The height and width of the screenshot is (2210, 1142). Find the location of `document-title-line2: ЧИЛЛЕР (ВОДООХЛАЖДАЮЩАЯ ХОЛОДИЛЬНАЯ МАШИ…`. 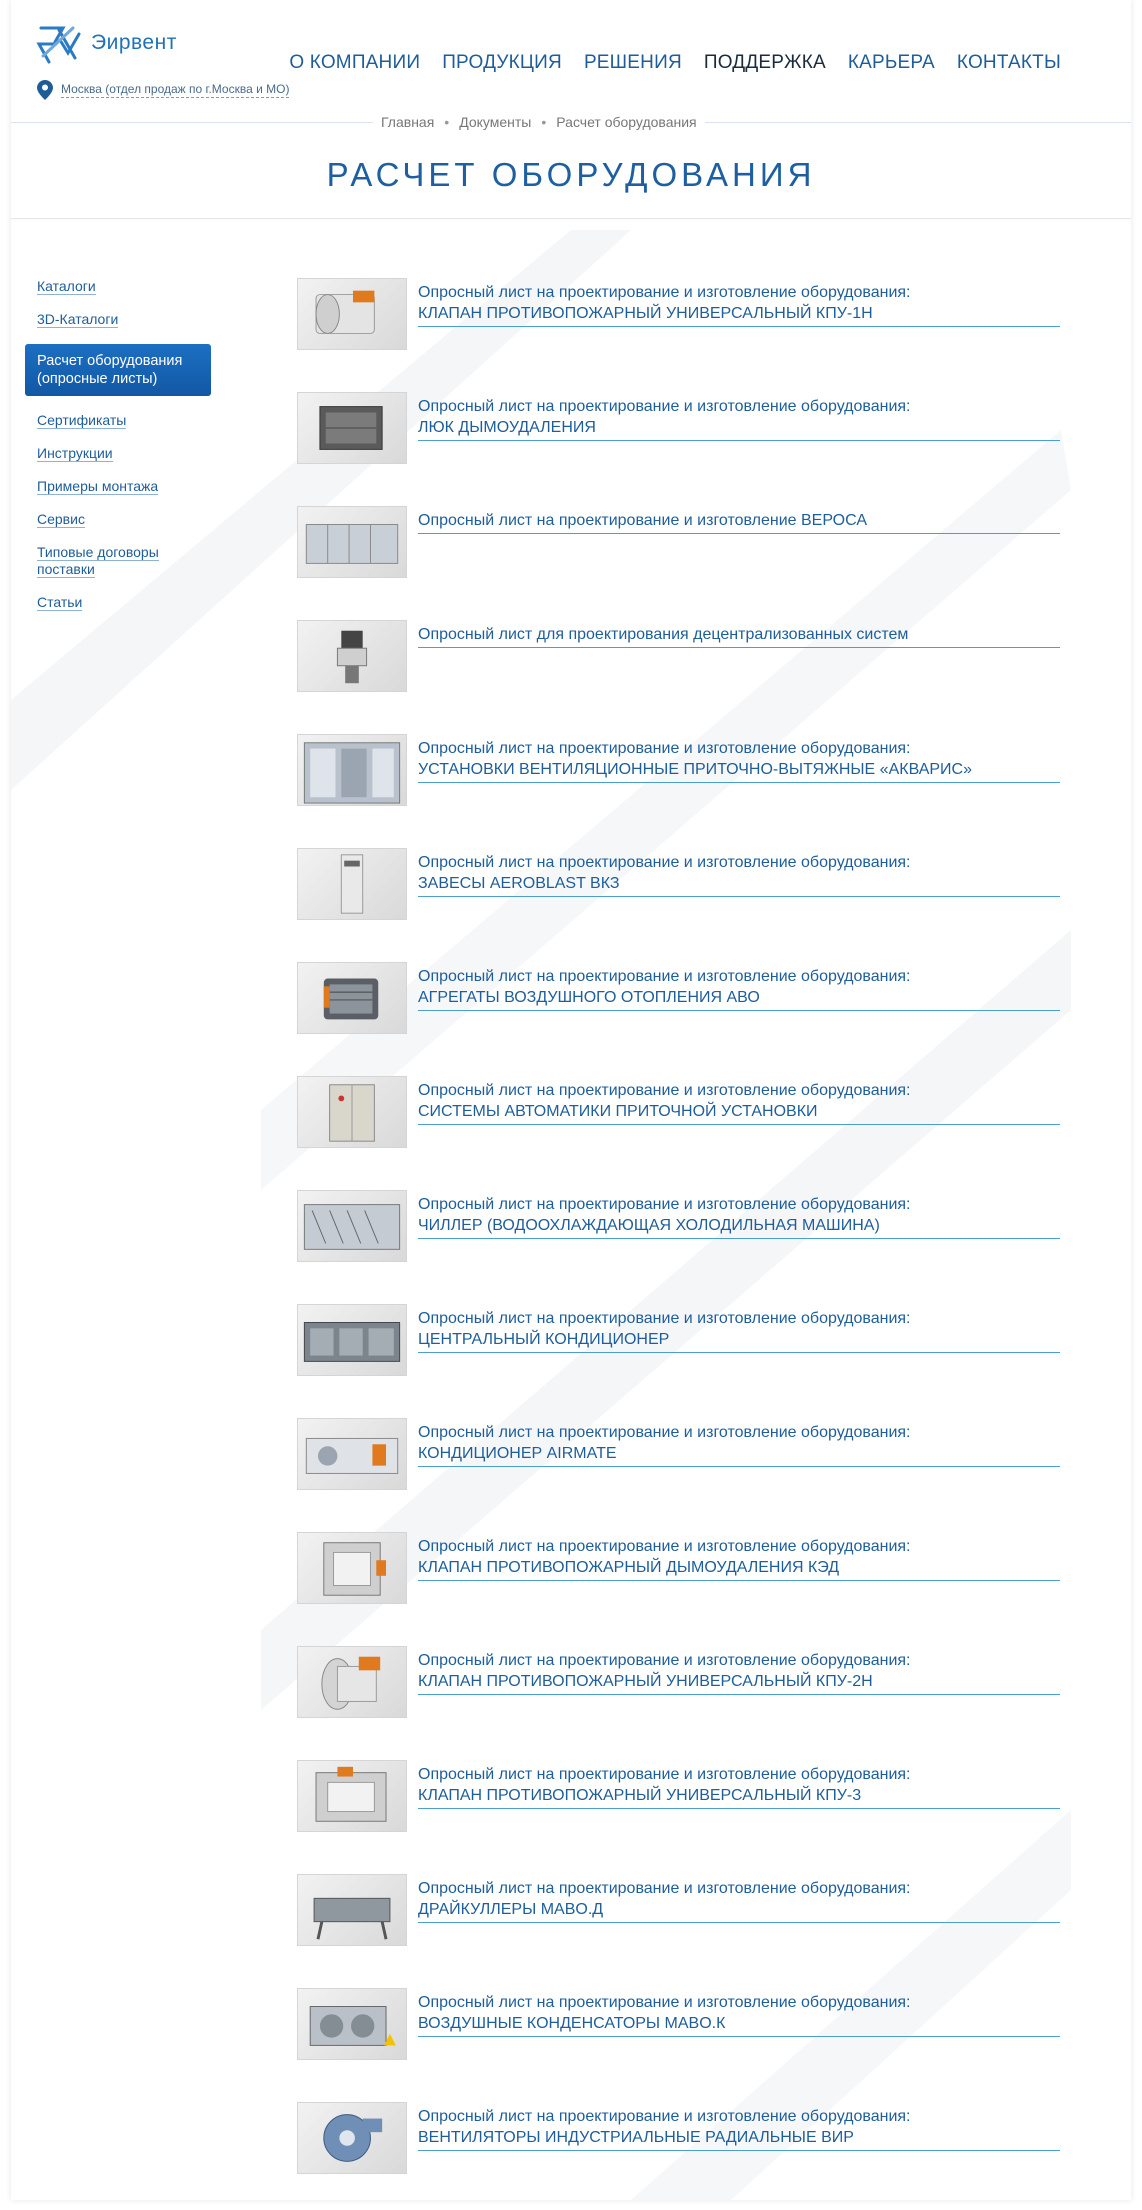

document-title-line2: ЧИЛЛЕР (ВОДООХЛАЖДАЮЩАЯ ХОЛОДИЛЬНАЯ МАШИ… is located at coordinates (649, 1225).